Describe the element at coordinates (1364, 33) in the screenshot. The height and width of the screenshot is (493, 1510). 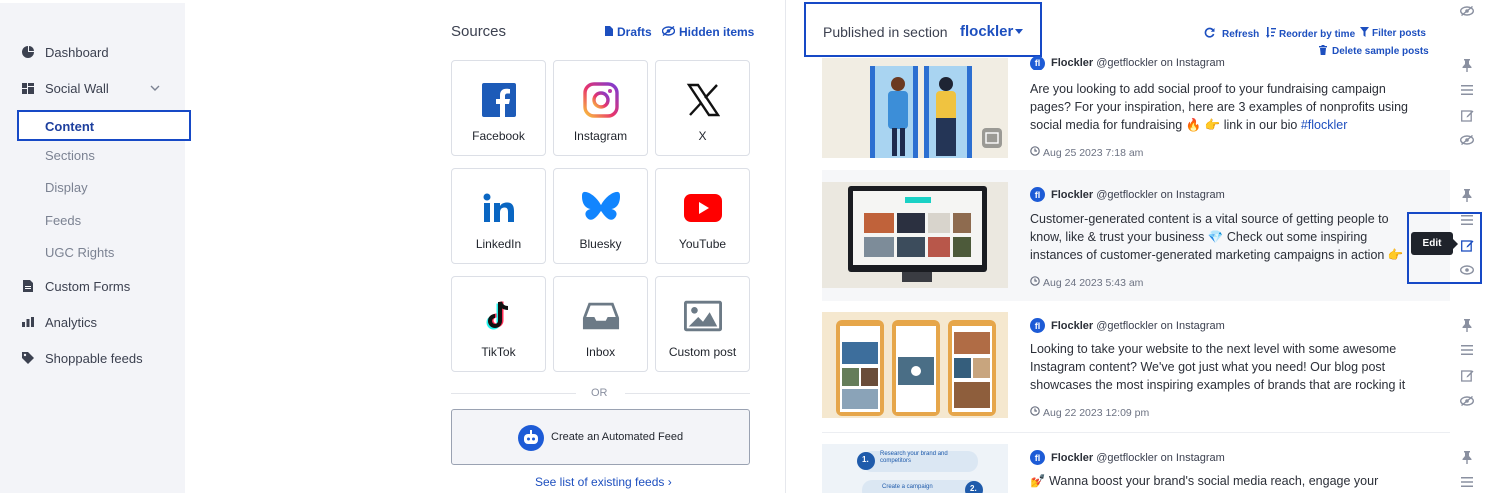
I see `filter-icon` at that location.